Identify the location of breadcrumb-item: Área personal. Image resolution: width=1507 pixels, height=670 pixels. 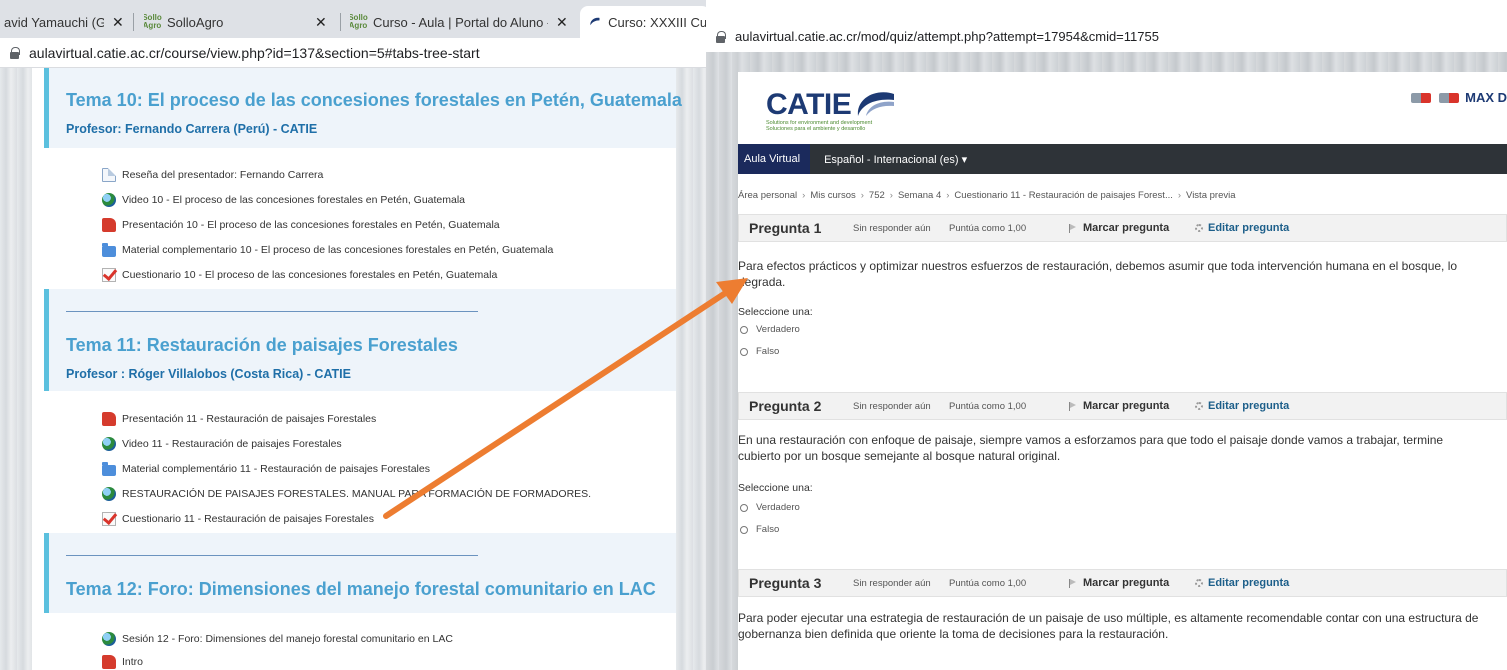
(767, 195).